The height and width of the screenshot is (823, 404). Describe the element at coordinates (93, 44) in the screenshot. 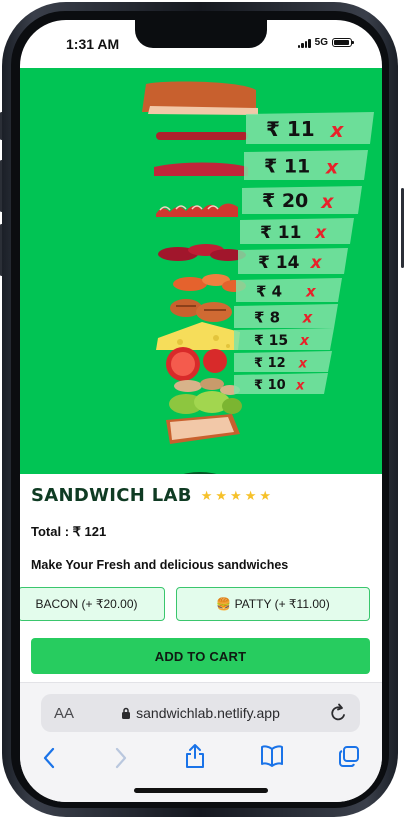

I see `status-time: 1:31 AM` at that location.